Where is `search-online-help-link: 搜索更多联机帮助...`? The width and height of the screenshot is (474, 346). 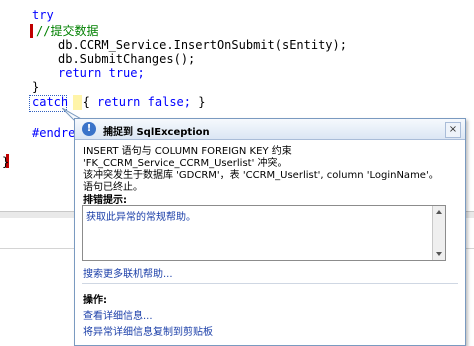 search-online-help-link: 搜索更多联机帮助... is located at coordinates (128, 272).